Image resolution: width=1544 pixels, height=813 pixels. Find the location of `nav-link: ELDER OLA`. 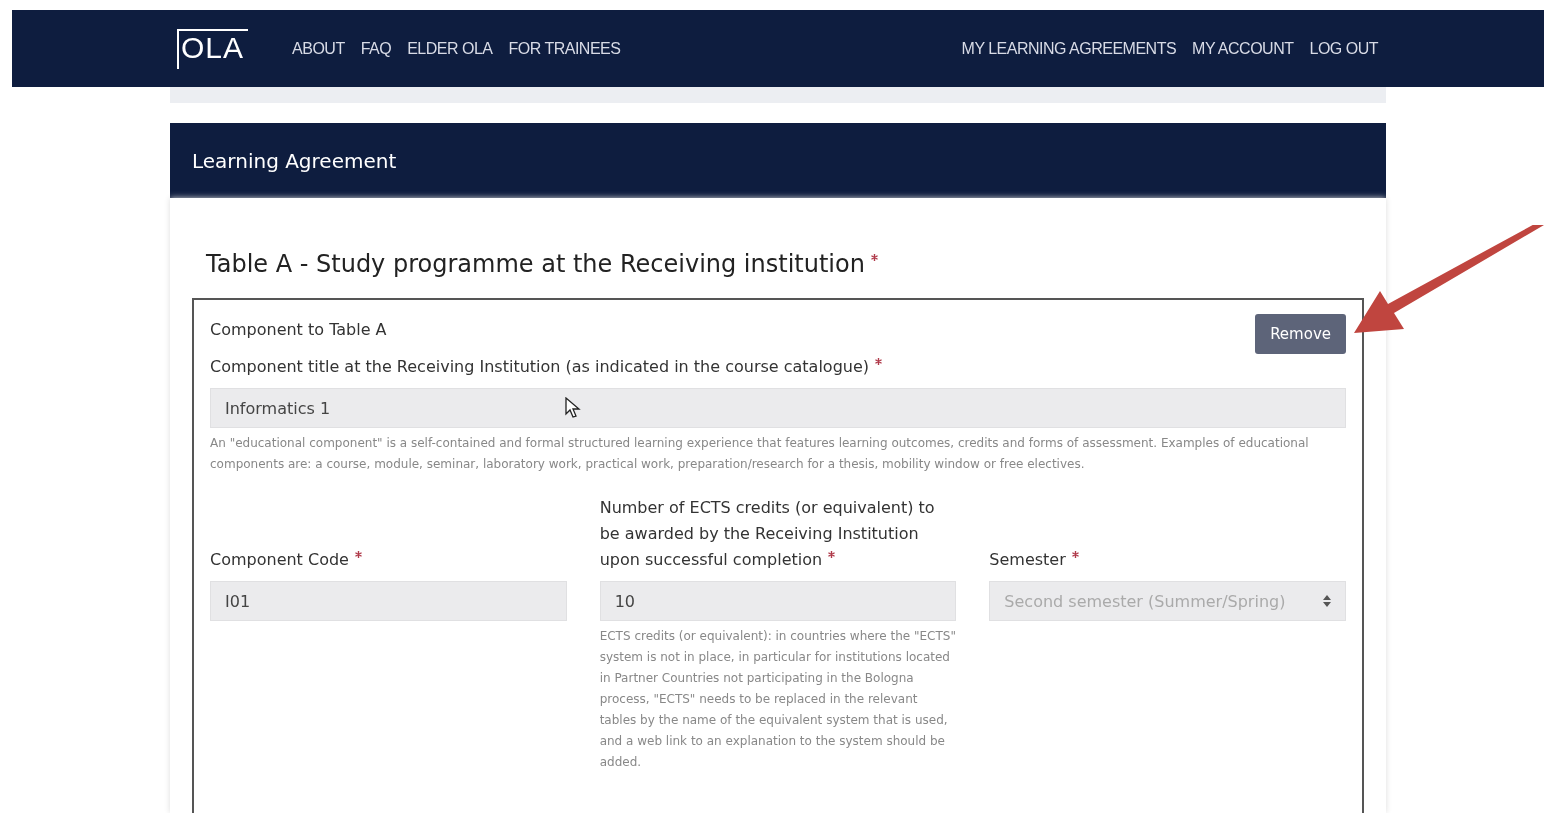

nav-link: ELDER OLA is located at coordinates (450, 48).